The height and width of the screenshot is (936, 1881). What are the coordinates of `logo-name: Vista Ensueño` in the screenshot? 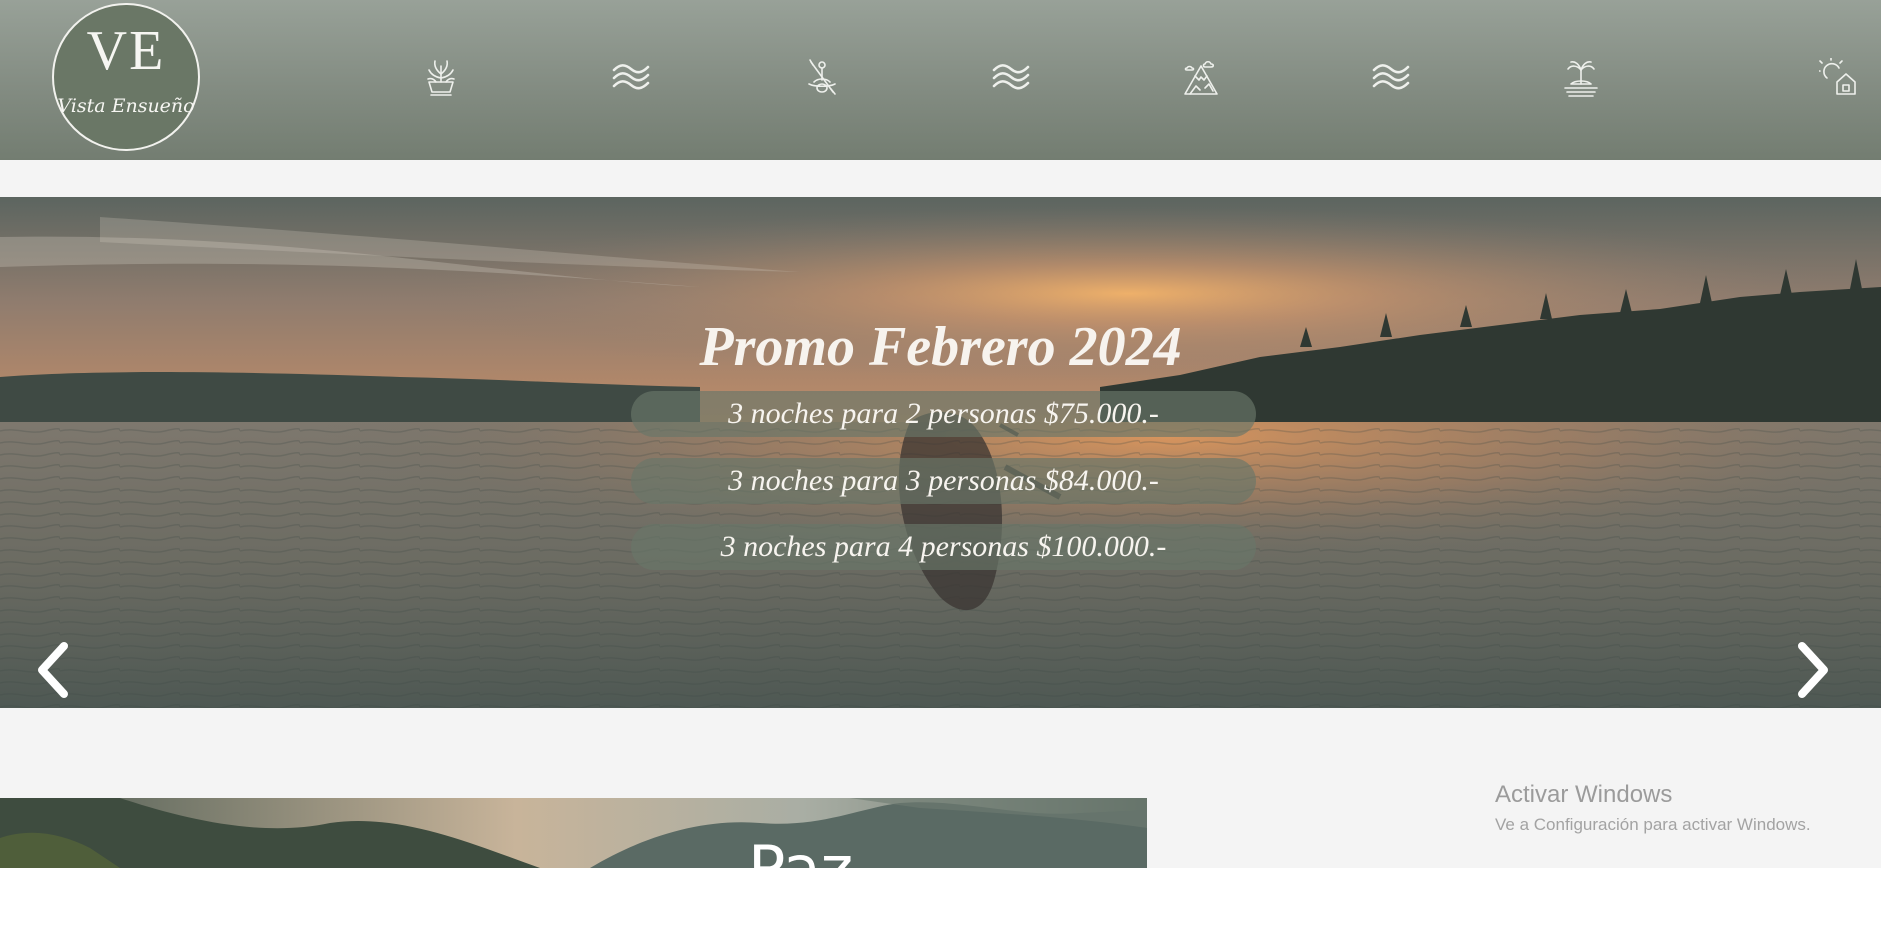 It's located at (126, 106).